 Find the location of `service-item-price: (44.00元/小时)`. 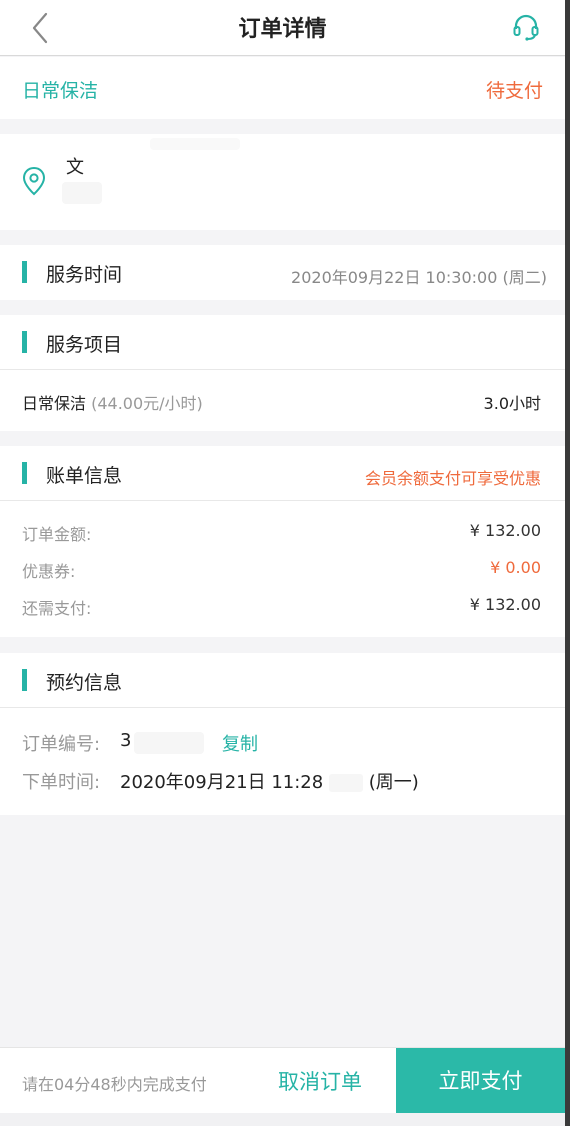

service-item-price: (44.00元/小时) is located at coordinates (147, 403).